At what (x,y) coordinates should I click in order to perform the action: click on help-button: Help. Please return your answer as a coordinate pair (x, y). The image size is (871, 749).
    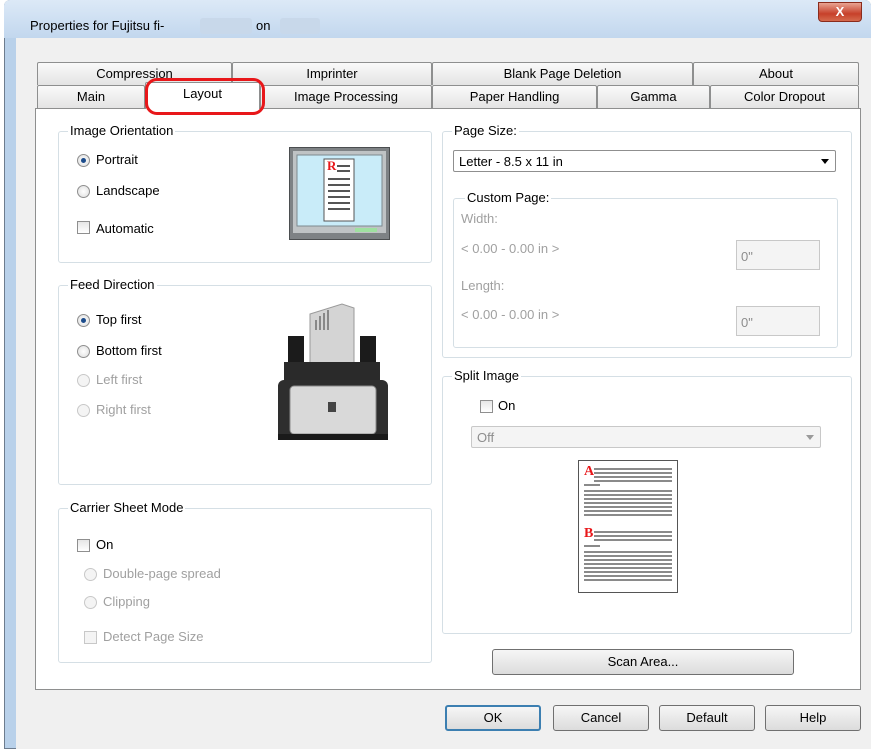
    Looking at the image, I should click on (813, 718).